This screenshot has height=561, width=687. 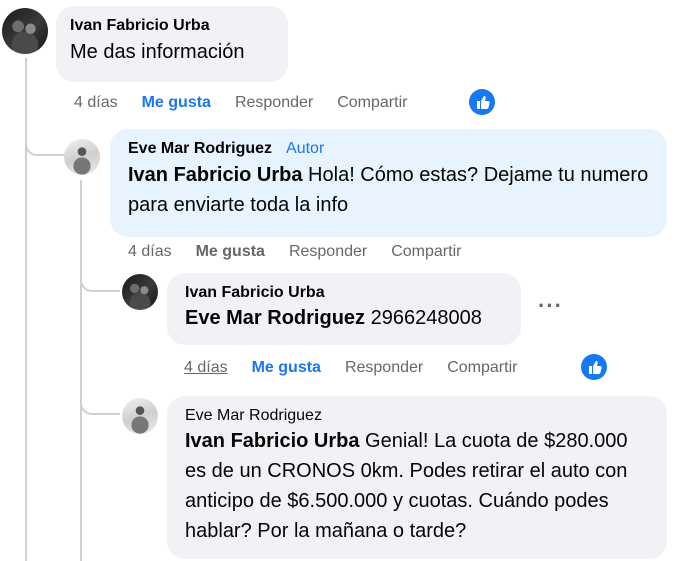 I want to click on comment-text: Eve Mar Rodriguez 2966248008, so click(x=346, y=318).